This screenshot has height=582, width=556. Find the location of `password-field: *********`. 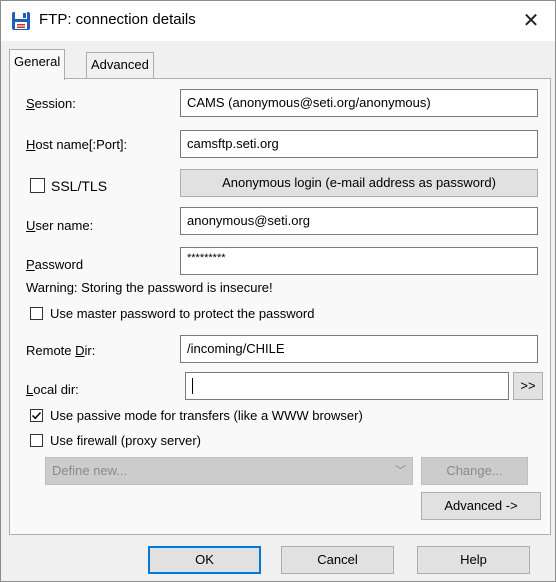

password-field: ********* is located at coordinates (359, 261).